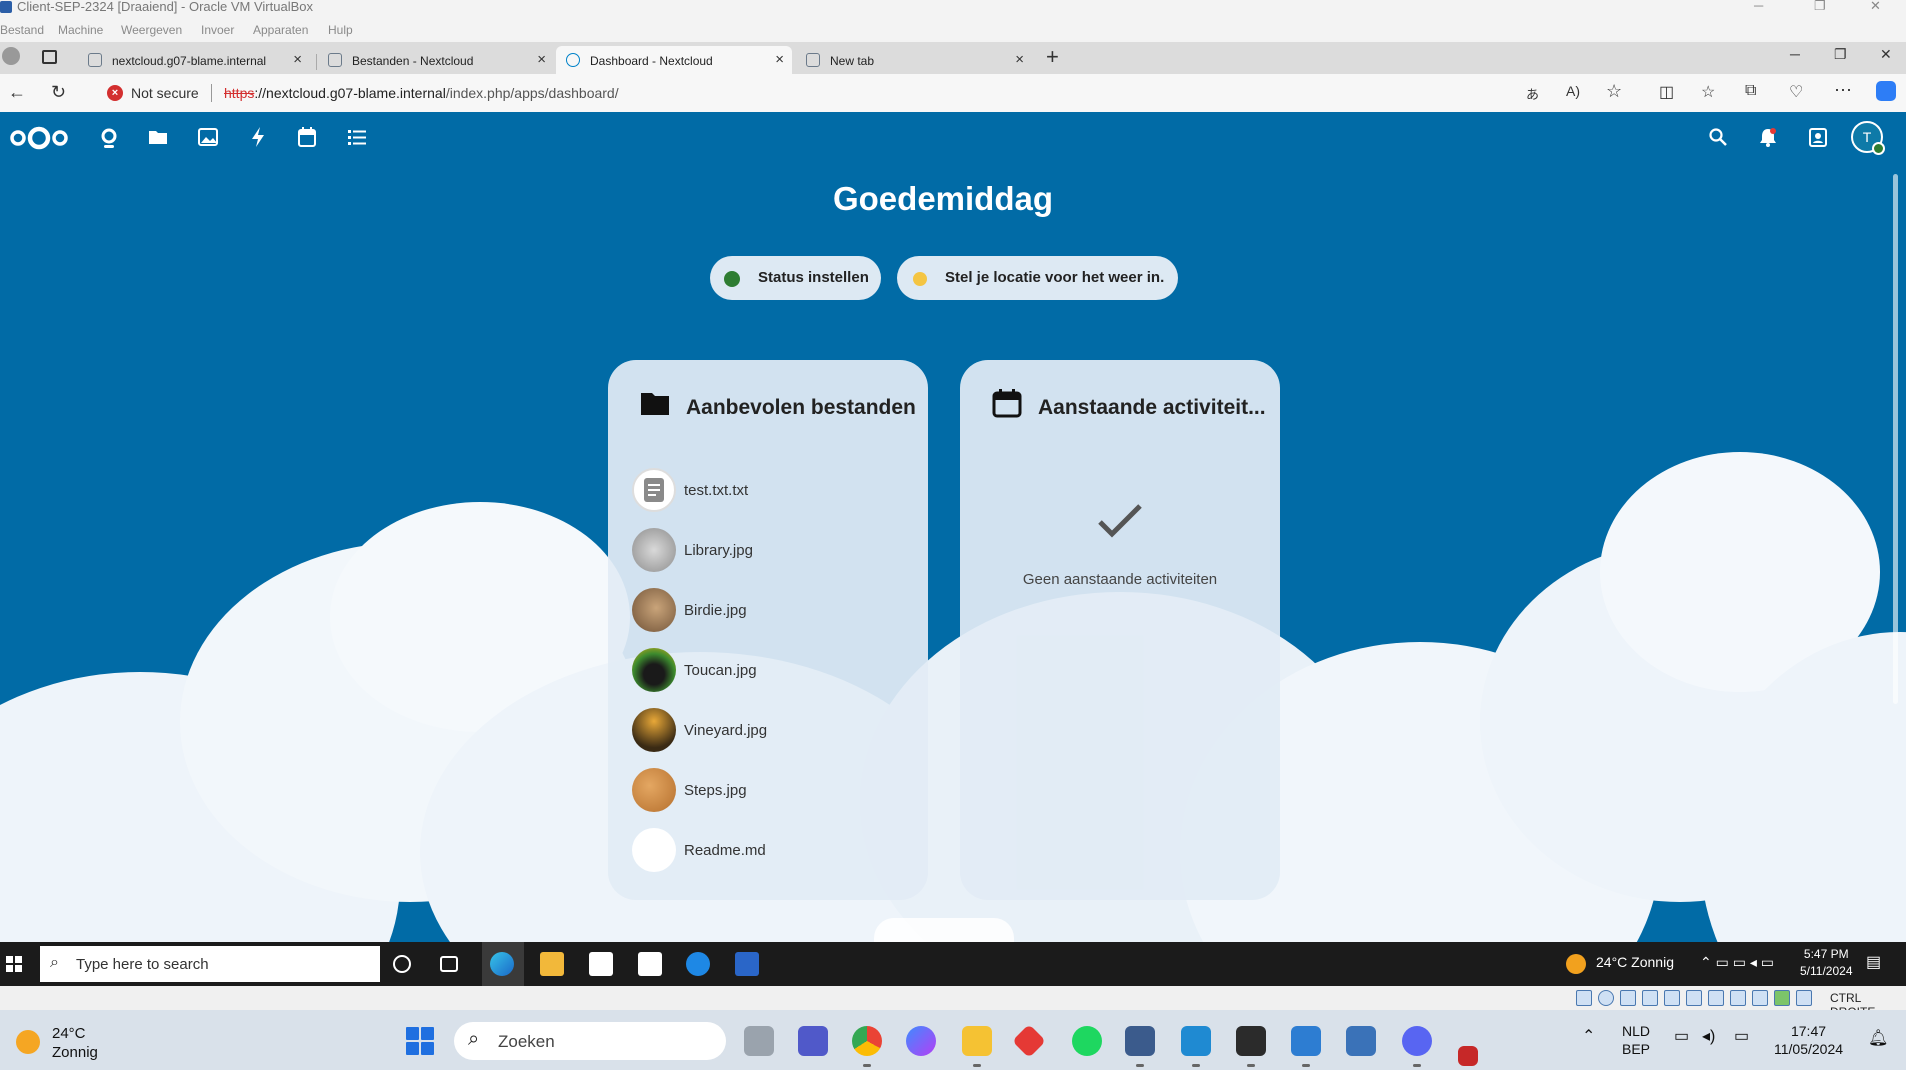 The height and width of the screenshot is (1070, 1906). I want to click on show-hidden-icons: ⌃ ▭ ▭ ◂ ▭, so click(1737, 962).